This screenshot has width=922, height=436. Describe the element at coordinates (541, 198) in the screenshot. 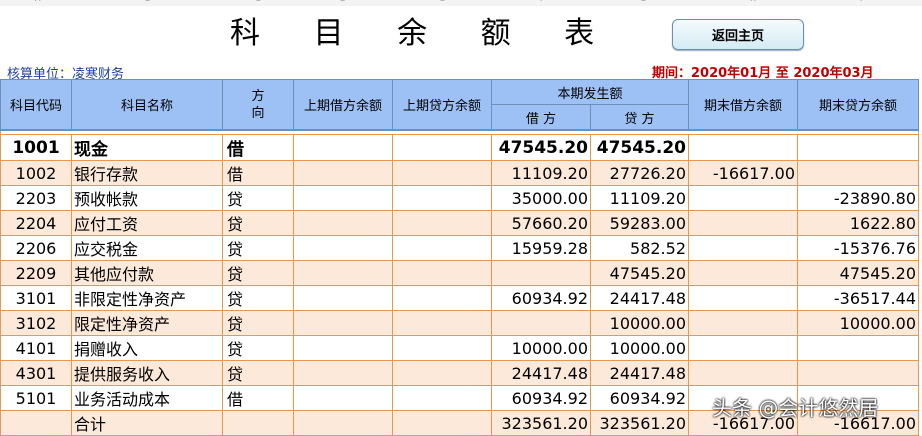

I see `cell-debit: 35000.00` at that location.